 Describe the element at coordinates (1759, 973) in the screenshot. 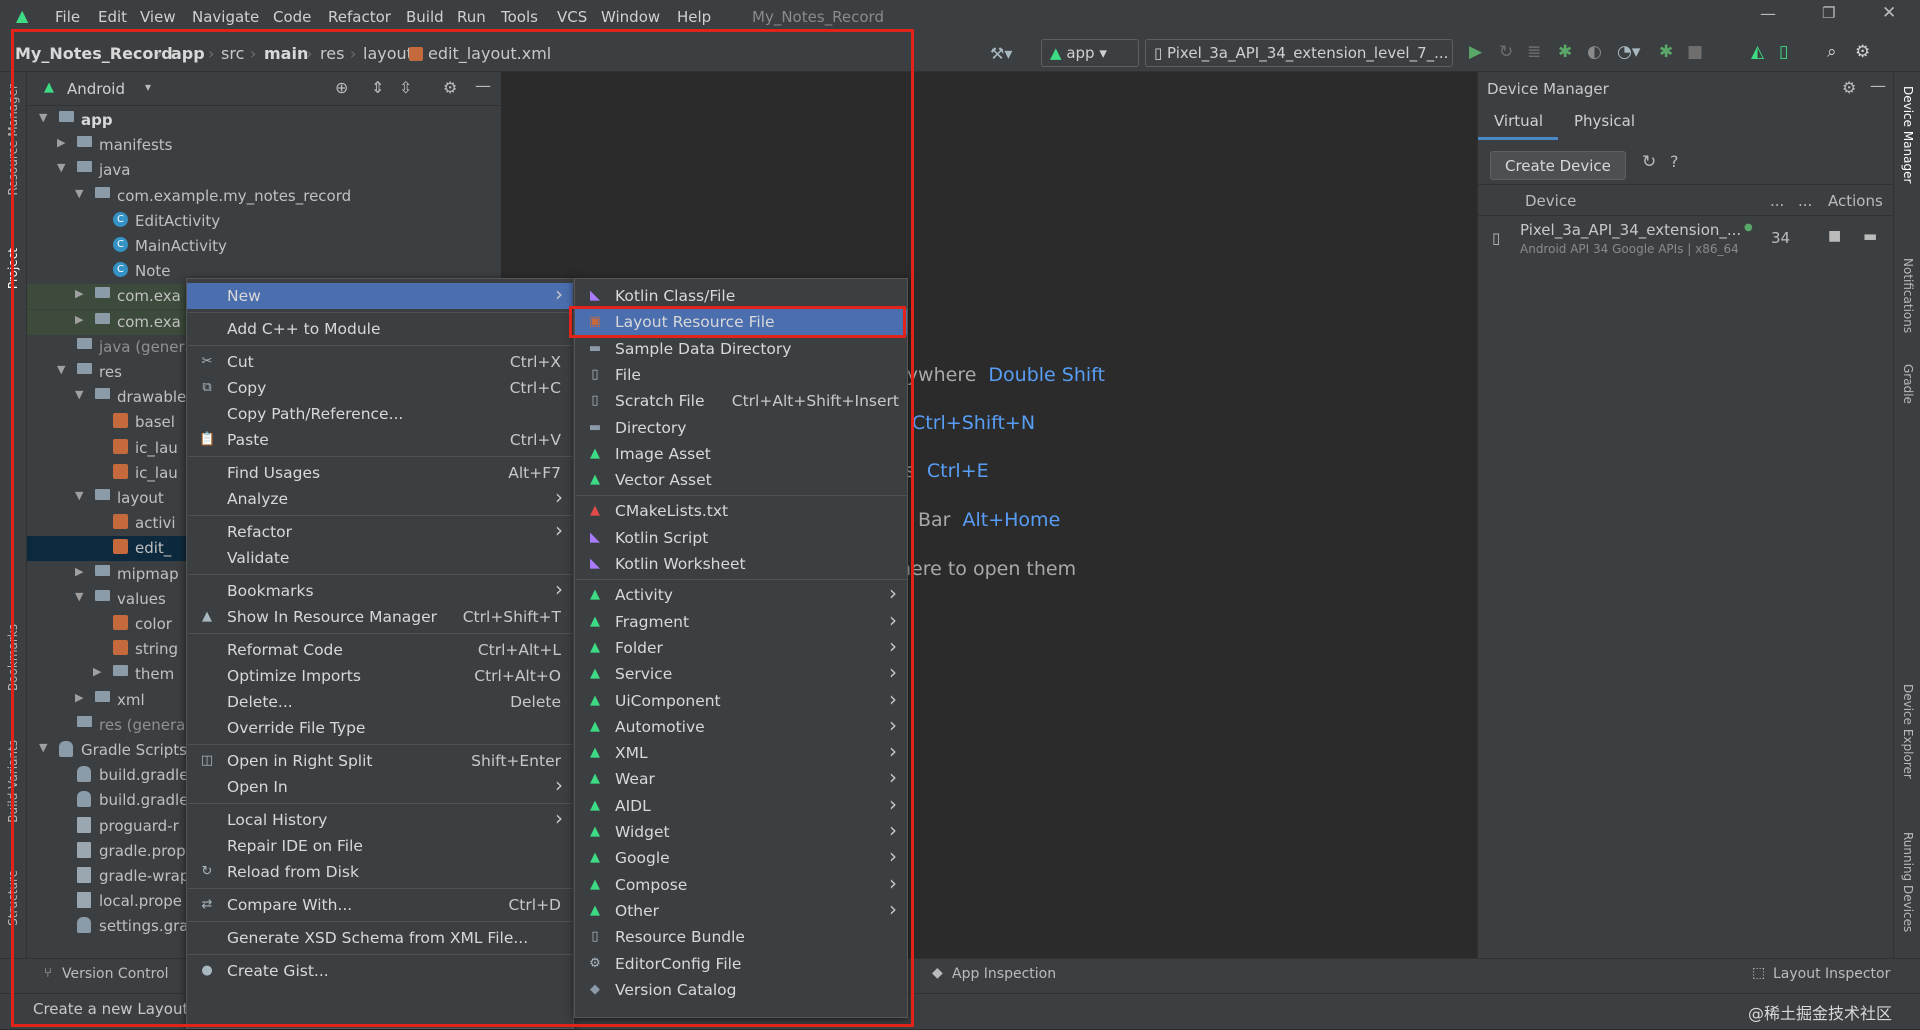

I see `layout-inspector-icon: ⬚` at that location.